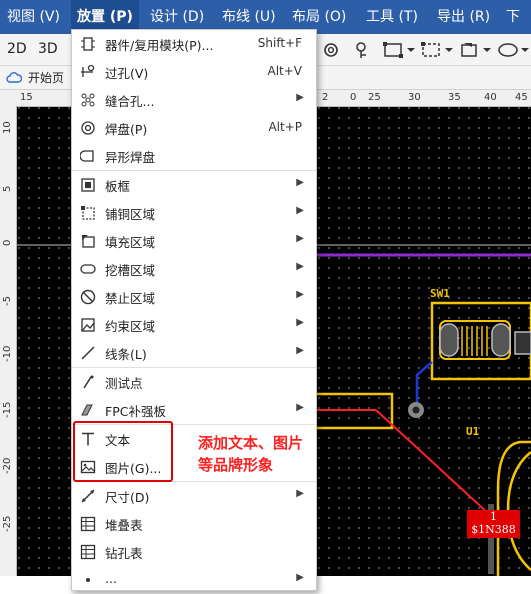  Describe the element at coordinates (284, 71) in the screenshot. I see `menu-item-shortcut: Alt+V` at that location.